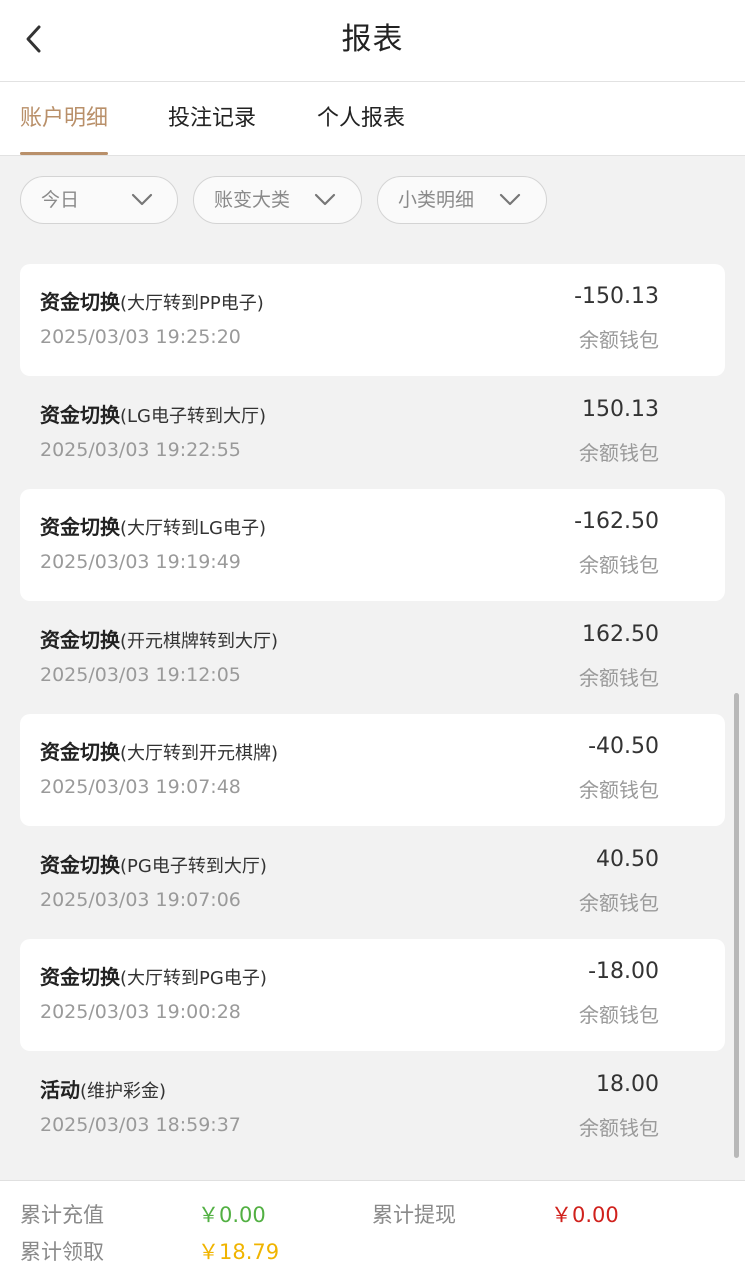  I want to click on filter-subcategory-dropdown: 小类明细, so click(462, 200).